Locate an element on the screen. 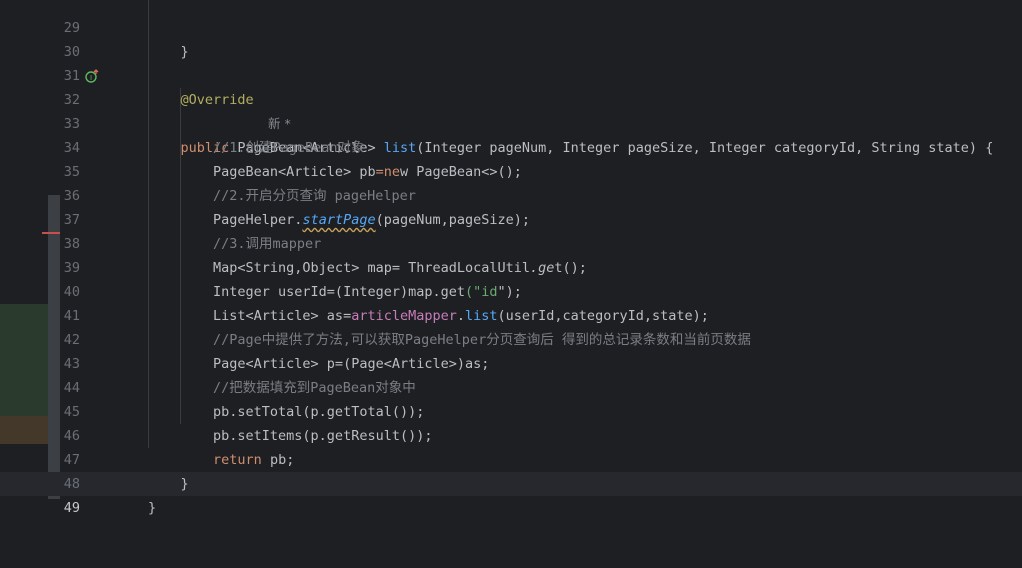 The height and width of the screenshot is (568, 1022). code-line: 35 //2.开启分页查询 pageHelper is located at coordinates (511, 170).